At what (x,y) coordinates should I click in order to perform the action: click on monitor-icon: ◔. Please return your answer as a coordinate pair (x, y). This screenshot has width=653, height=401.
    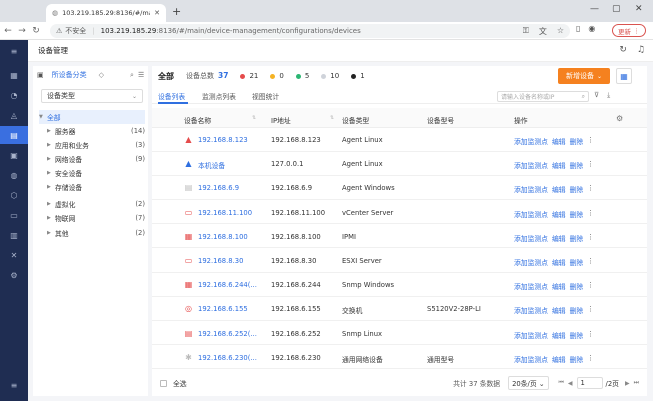
    Looking at the image, I should click on (14, 95).